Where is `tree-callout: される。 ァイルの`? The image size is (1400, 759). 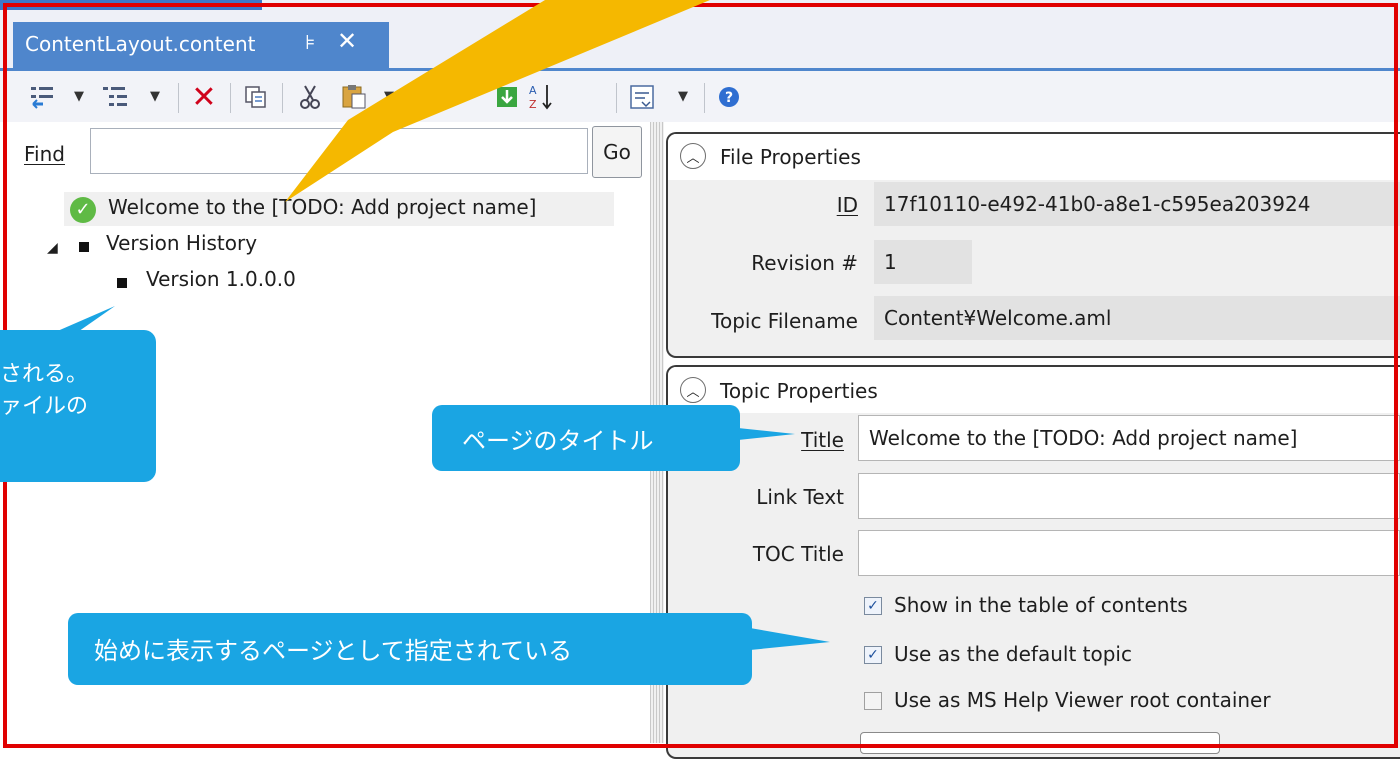 tree-callout: される。 ァイルの is located at coordinates (78, 406).